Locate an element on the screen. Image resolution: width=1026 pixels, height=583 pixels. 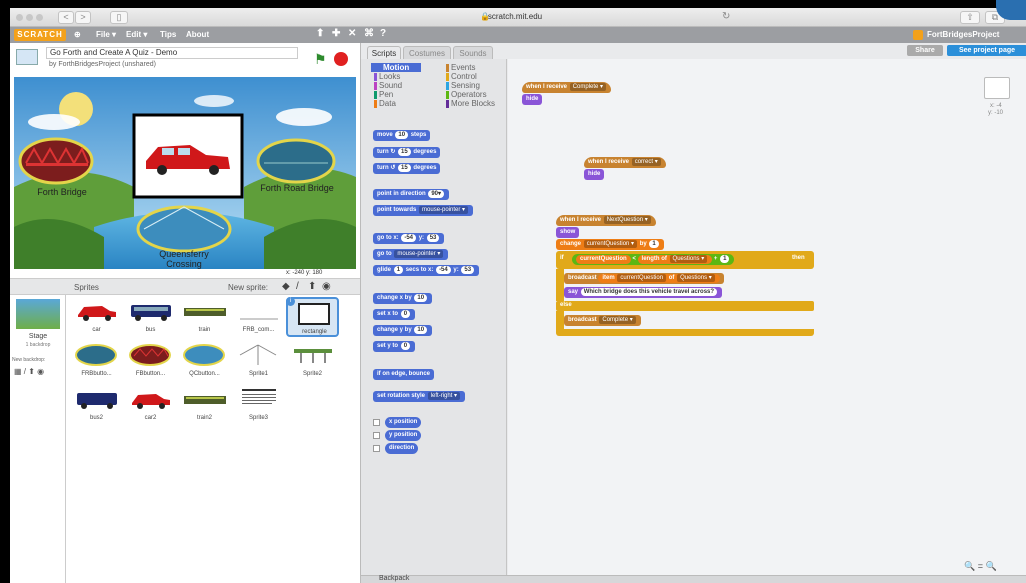
block-goto-xy: go to x: -54 y: 53 is located at coordinates (409, 238).